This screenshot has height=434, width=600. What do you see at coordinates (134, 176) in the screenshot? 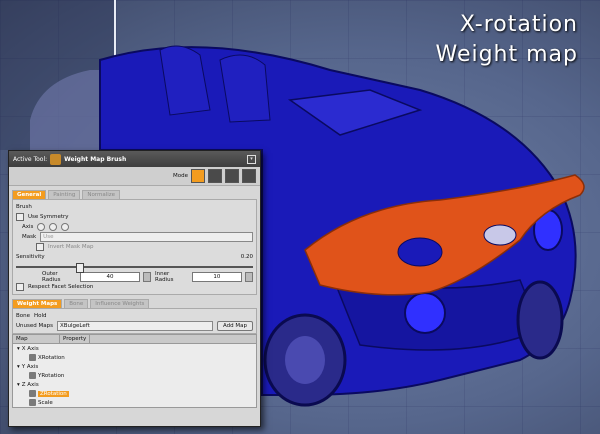
I see `mode-row: Mode` at bounding box center [134, 176].